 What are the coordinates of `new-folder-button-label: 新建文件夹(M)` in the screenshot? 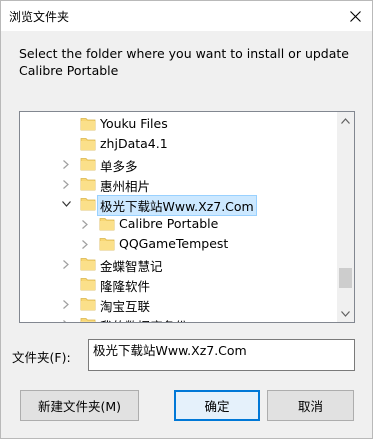 It's located at (79, 406).